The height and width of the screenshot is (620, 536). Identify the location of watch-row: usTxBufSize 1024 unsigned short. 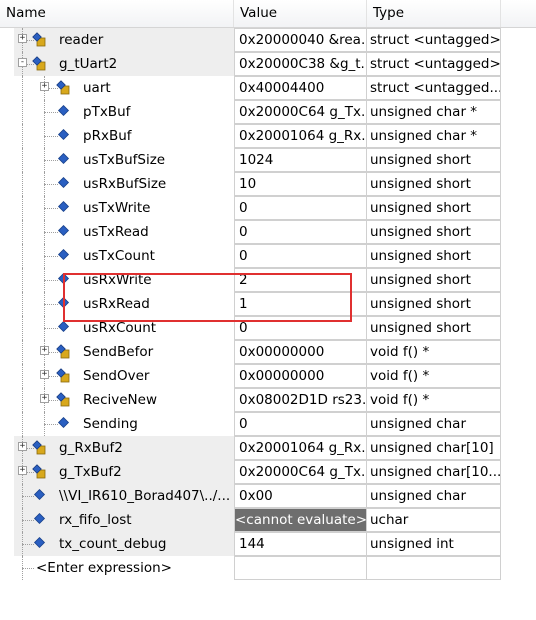
(268, 160).